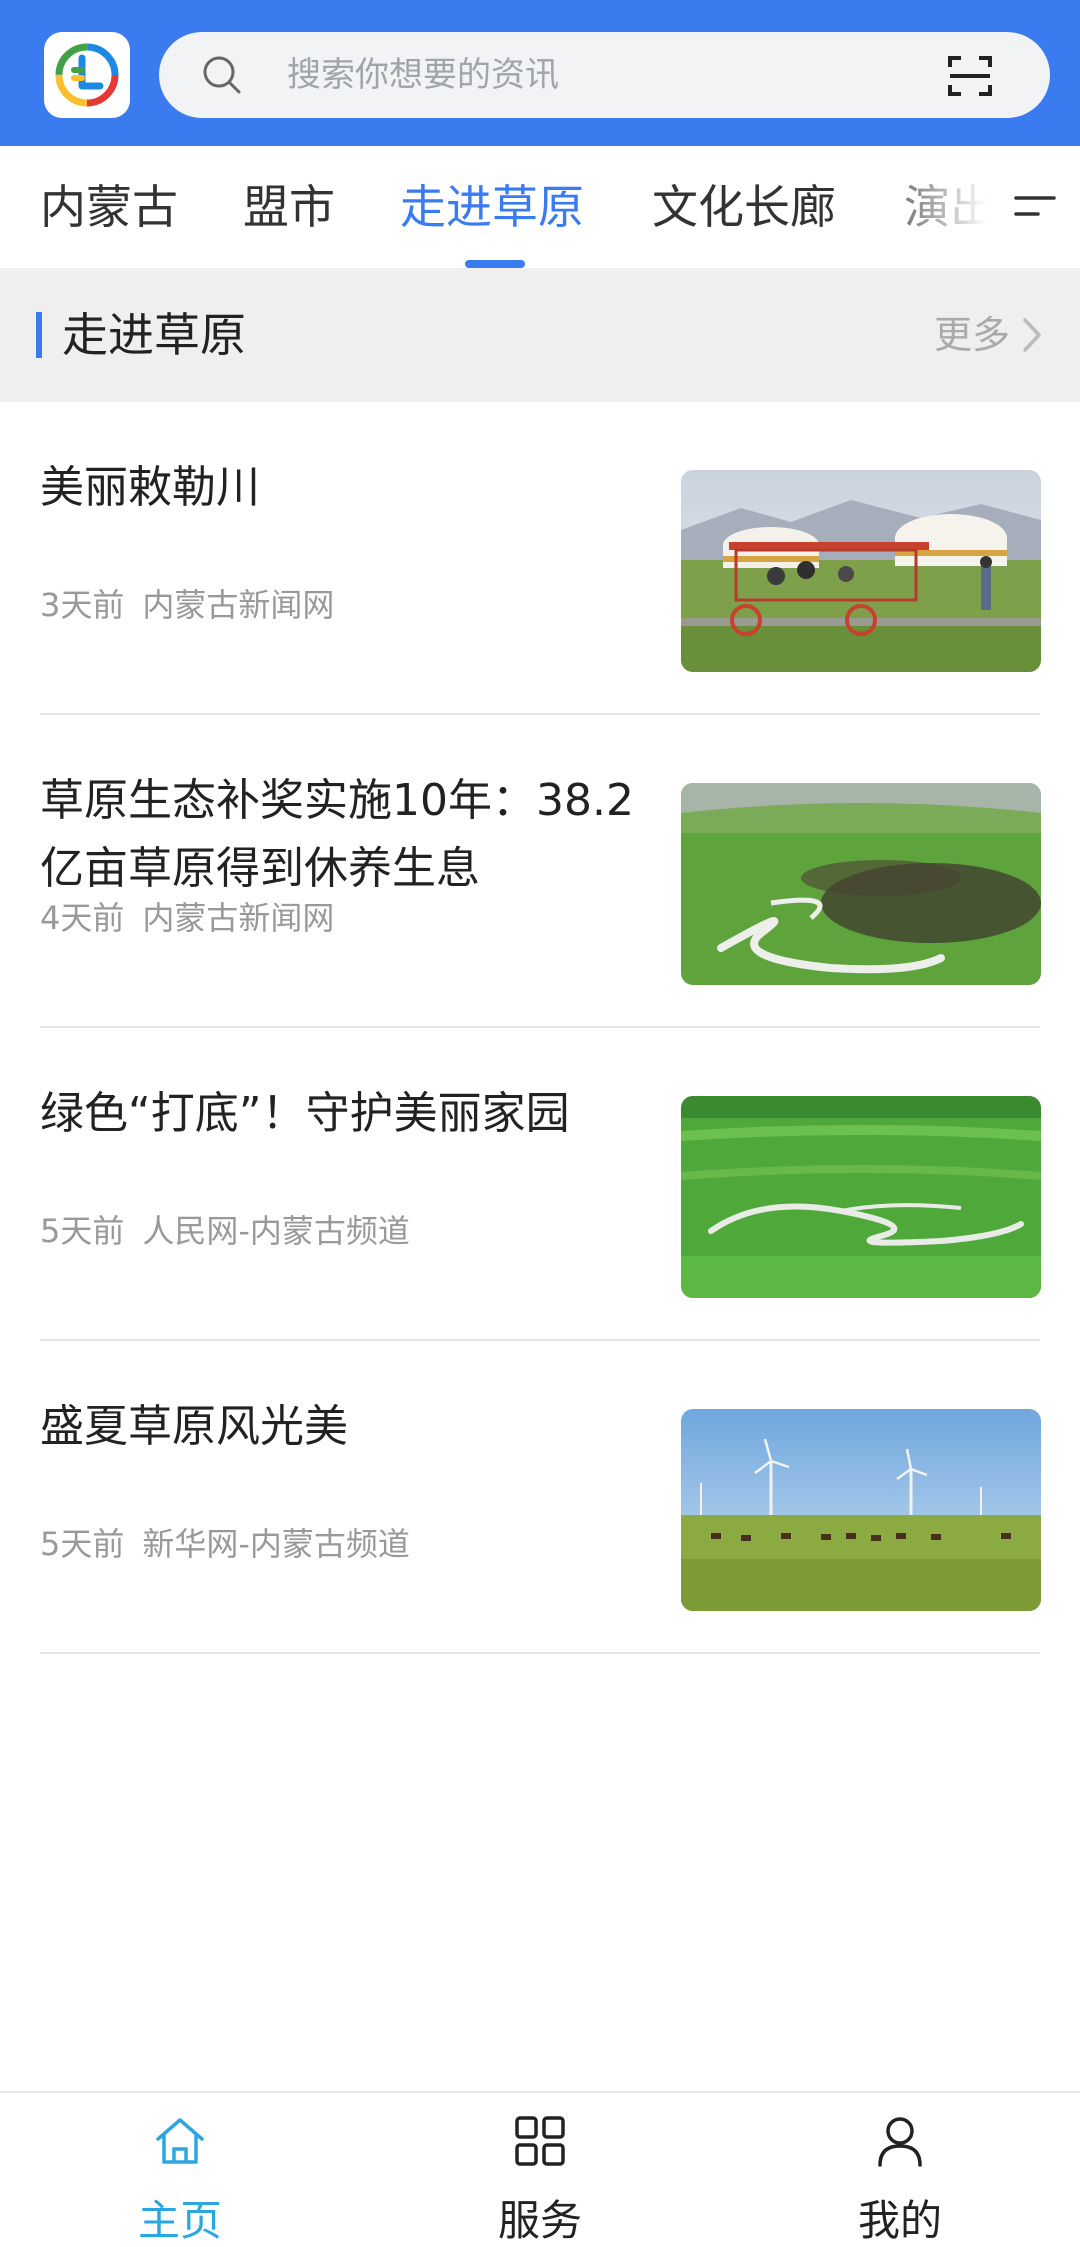  What do you see at coordinates (540, 2141) in the screenshot?
I see `grid-icon` at bounding box center [540, 2141].